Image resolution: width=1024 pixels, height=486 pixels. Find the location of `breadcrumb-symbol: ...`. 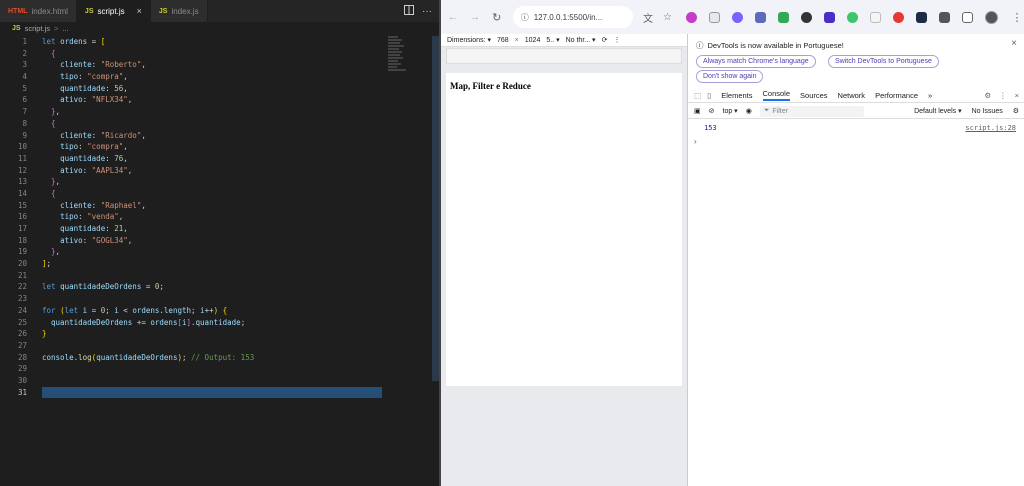

breadcrumb-symbol: ... is located at coordinates (65, 28).